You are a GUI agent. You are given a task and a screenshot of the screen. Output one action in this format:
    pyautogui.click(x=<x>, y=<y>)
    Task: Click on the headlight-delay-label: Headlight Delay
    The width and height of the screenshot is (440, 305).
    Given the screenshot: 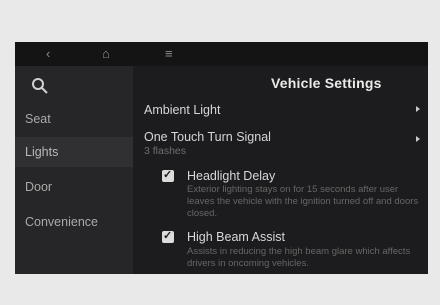 What is the action you would take?
    pyautogui.click(x=231, y=176)
    